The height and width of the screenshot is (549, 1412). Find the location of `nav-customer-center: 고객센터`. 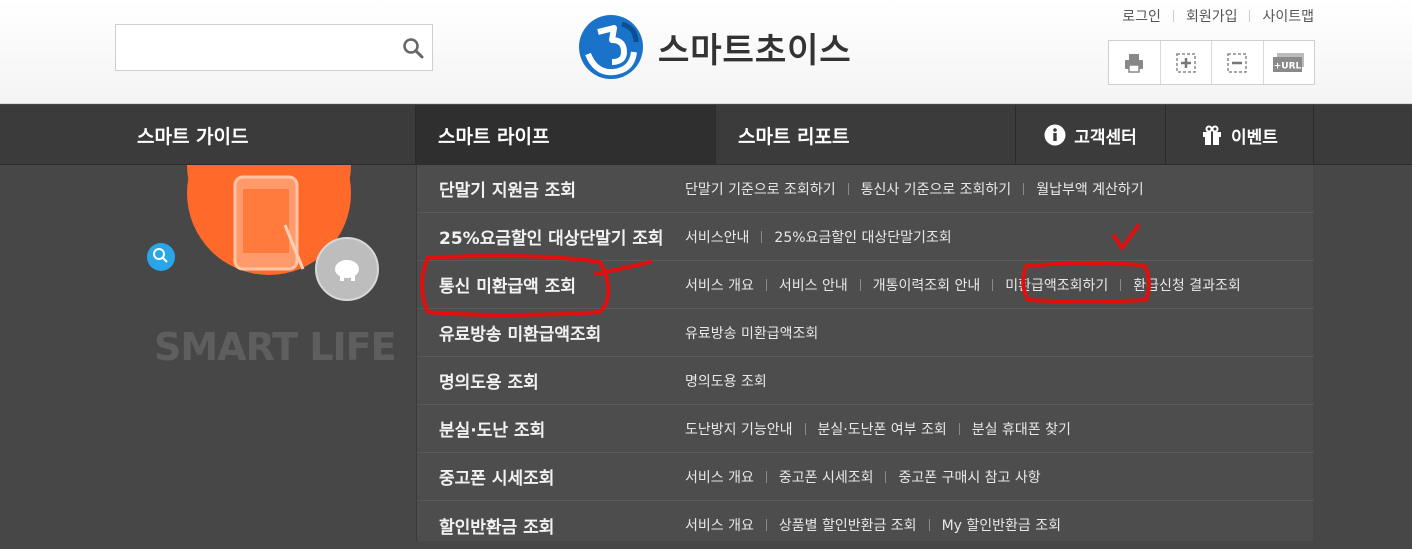

nav-customer-center: 고객센터 is located at coordinates (1090, 135).